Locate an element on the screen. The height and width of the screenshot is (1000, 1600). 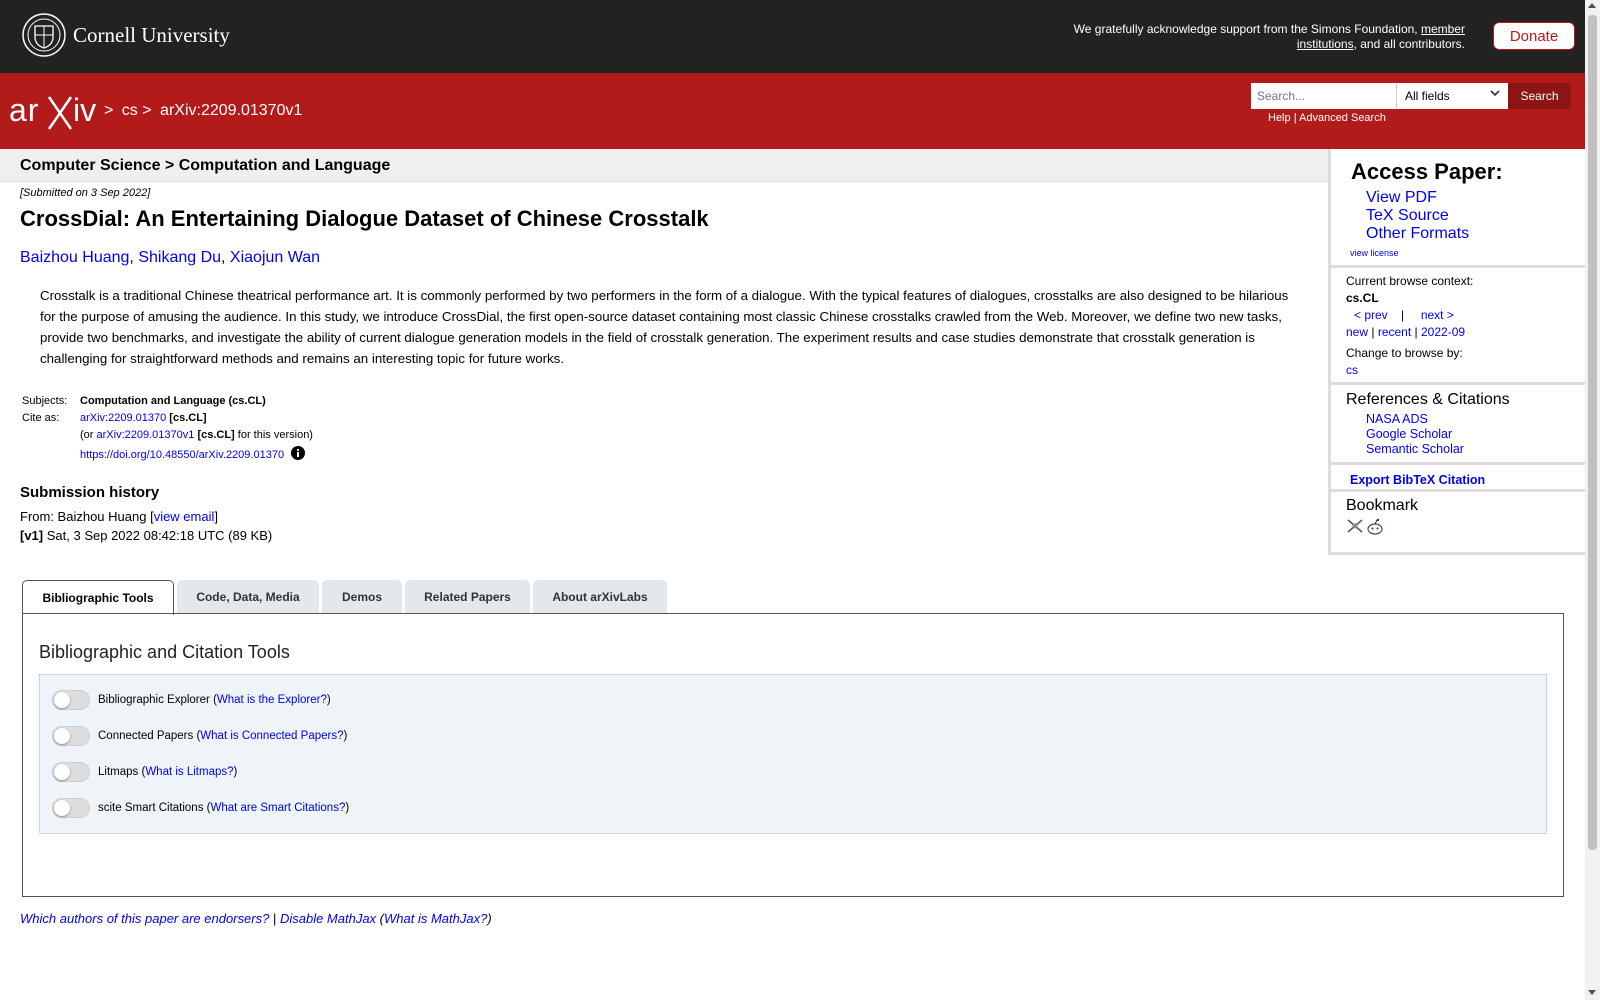
author-link: Shikang Du is located at coordinates (179, 257).